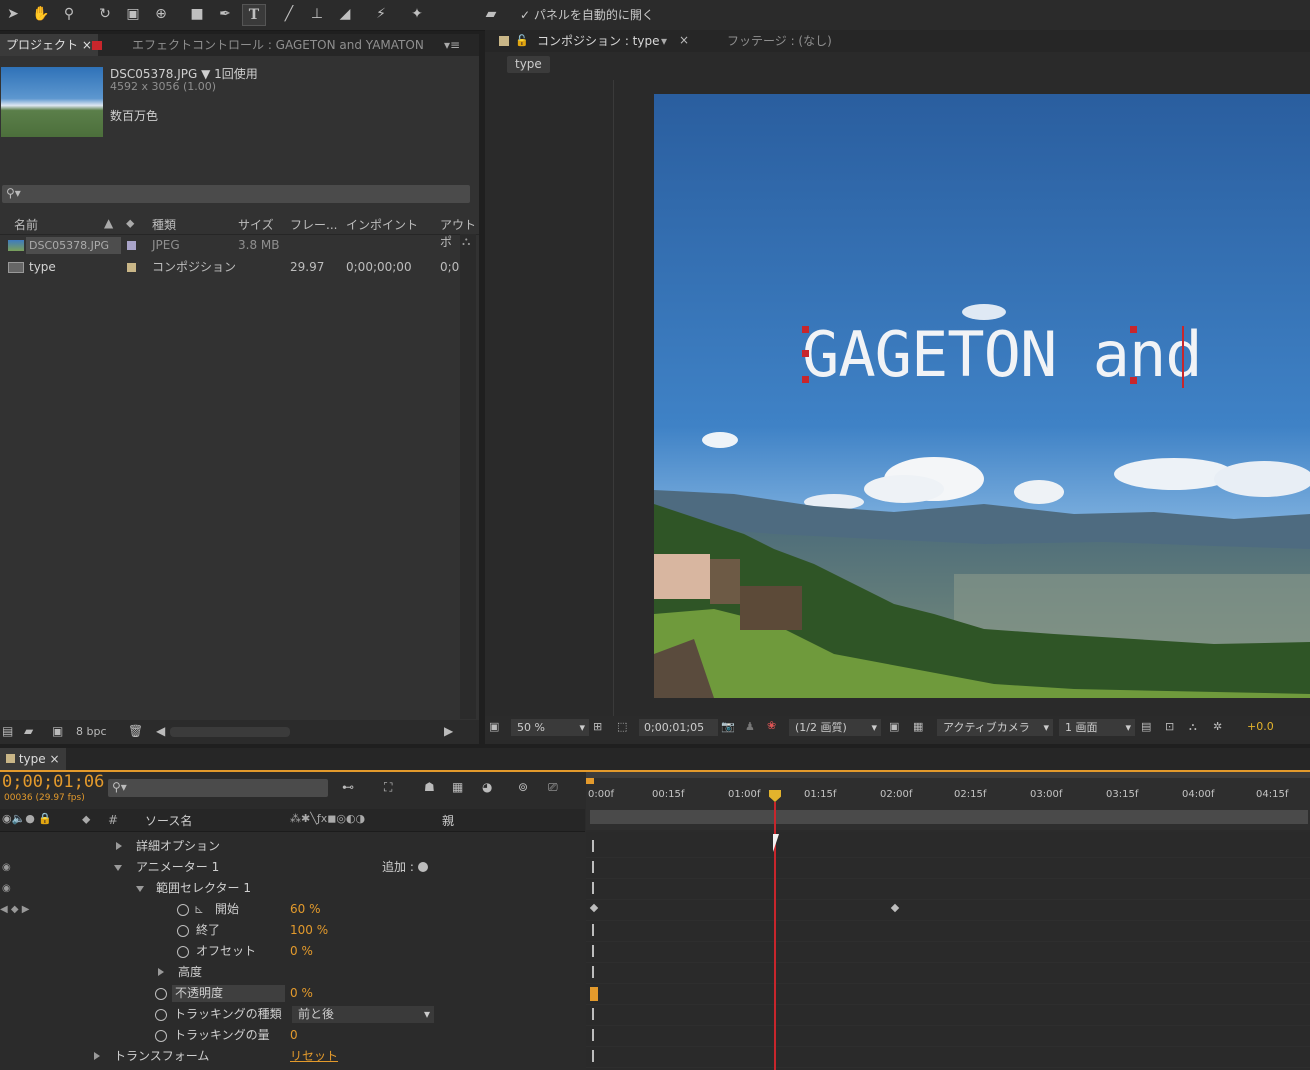 This screenshot has width=1310, height=1070. What do you see at coordinates (528, 64) in the screenshot?
I see `comp-flowchart-button: type` at bounding box center [528, 64].